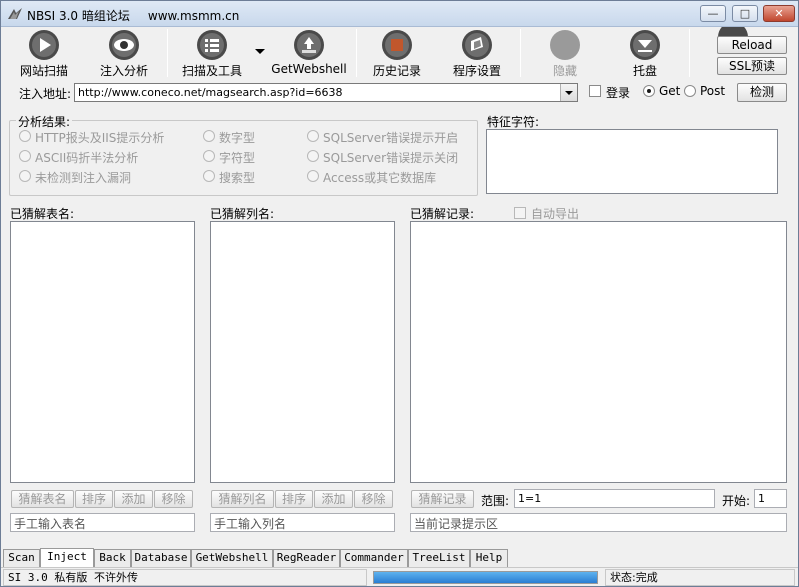 Image resolution: width=799 pixels, height=587 pixels. I want to click on settings-button: 程序设置, so click(477, 53).